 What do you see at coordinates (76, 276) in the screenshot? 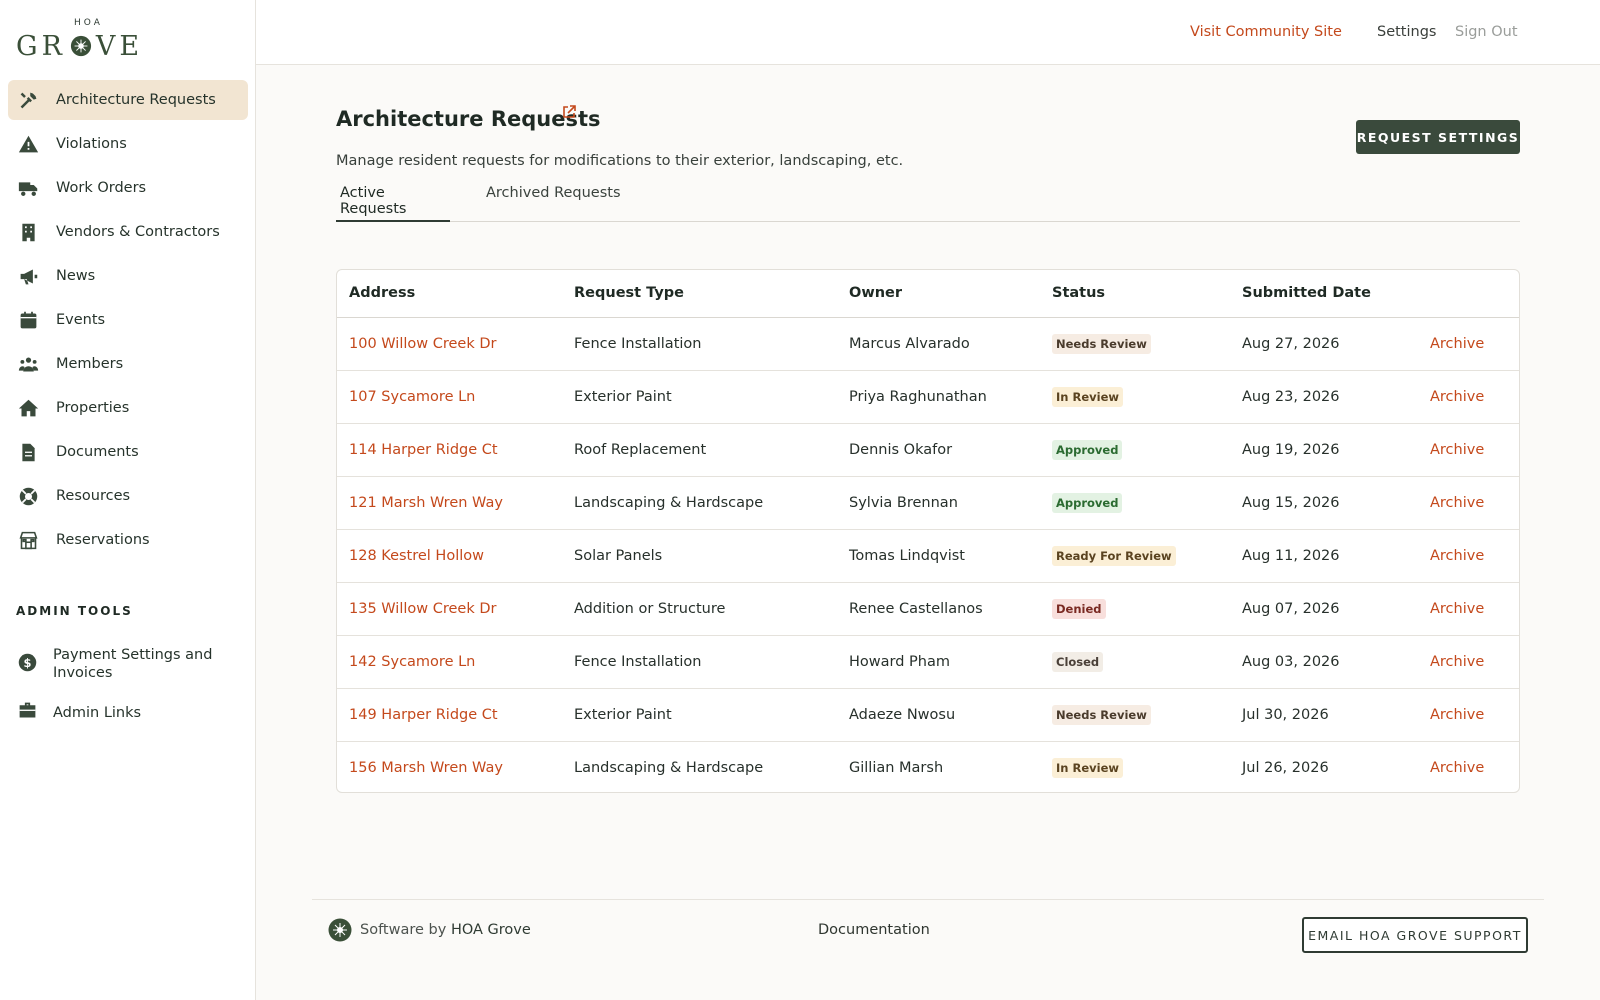
I see `sidebar-item-label: News` at bounding box center [76, 276].